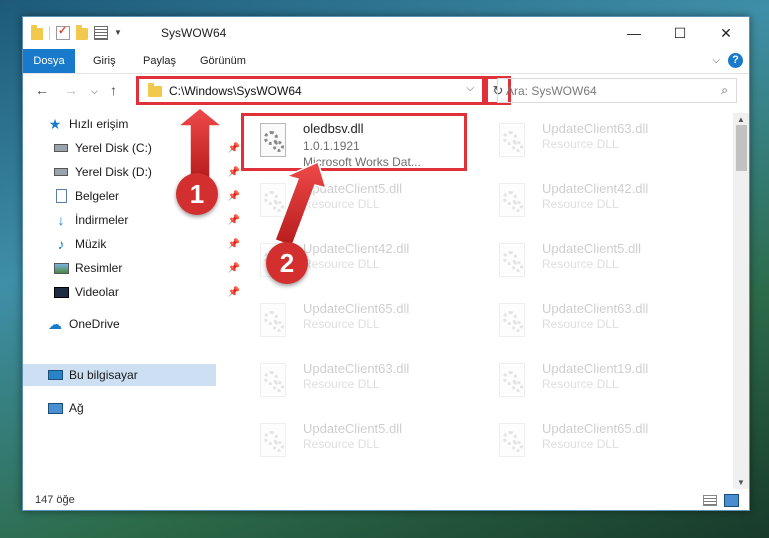 This screenshot has width=769, height=538. What do you see at coordinates (63, 32) in the screenshot?
I see `properties-check-icon` at bounding box center [63, 32].